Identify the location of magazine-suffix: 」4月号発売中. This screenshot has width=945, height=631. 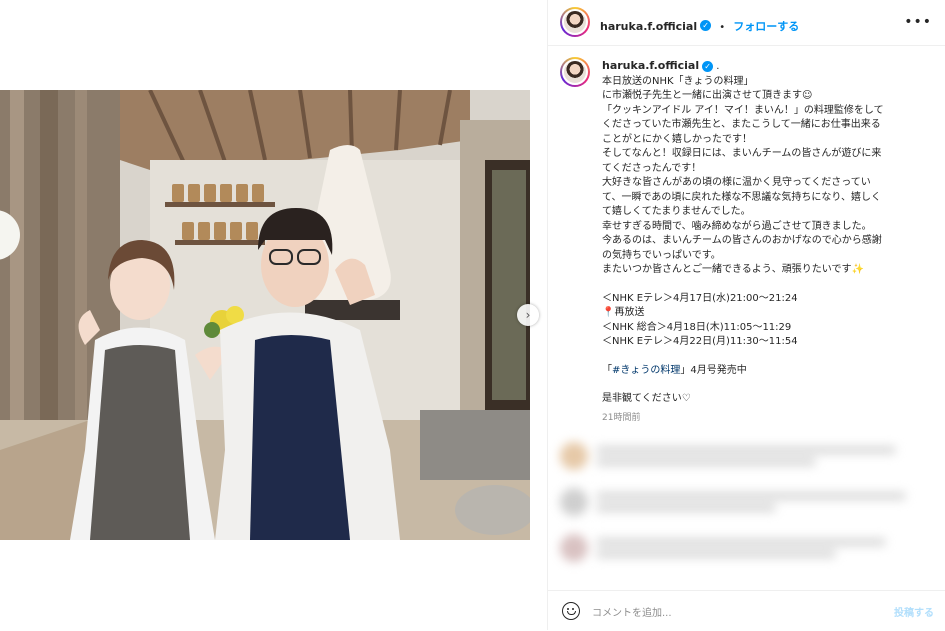
(713, 370).